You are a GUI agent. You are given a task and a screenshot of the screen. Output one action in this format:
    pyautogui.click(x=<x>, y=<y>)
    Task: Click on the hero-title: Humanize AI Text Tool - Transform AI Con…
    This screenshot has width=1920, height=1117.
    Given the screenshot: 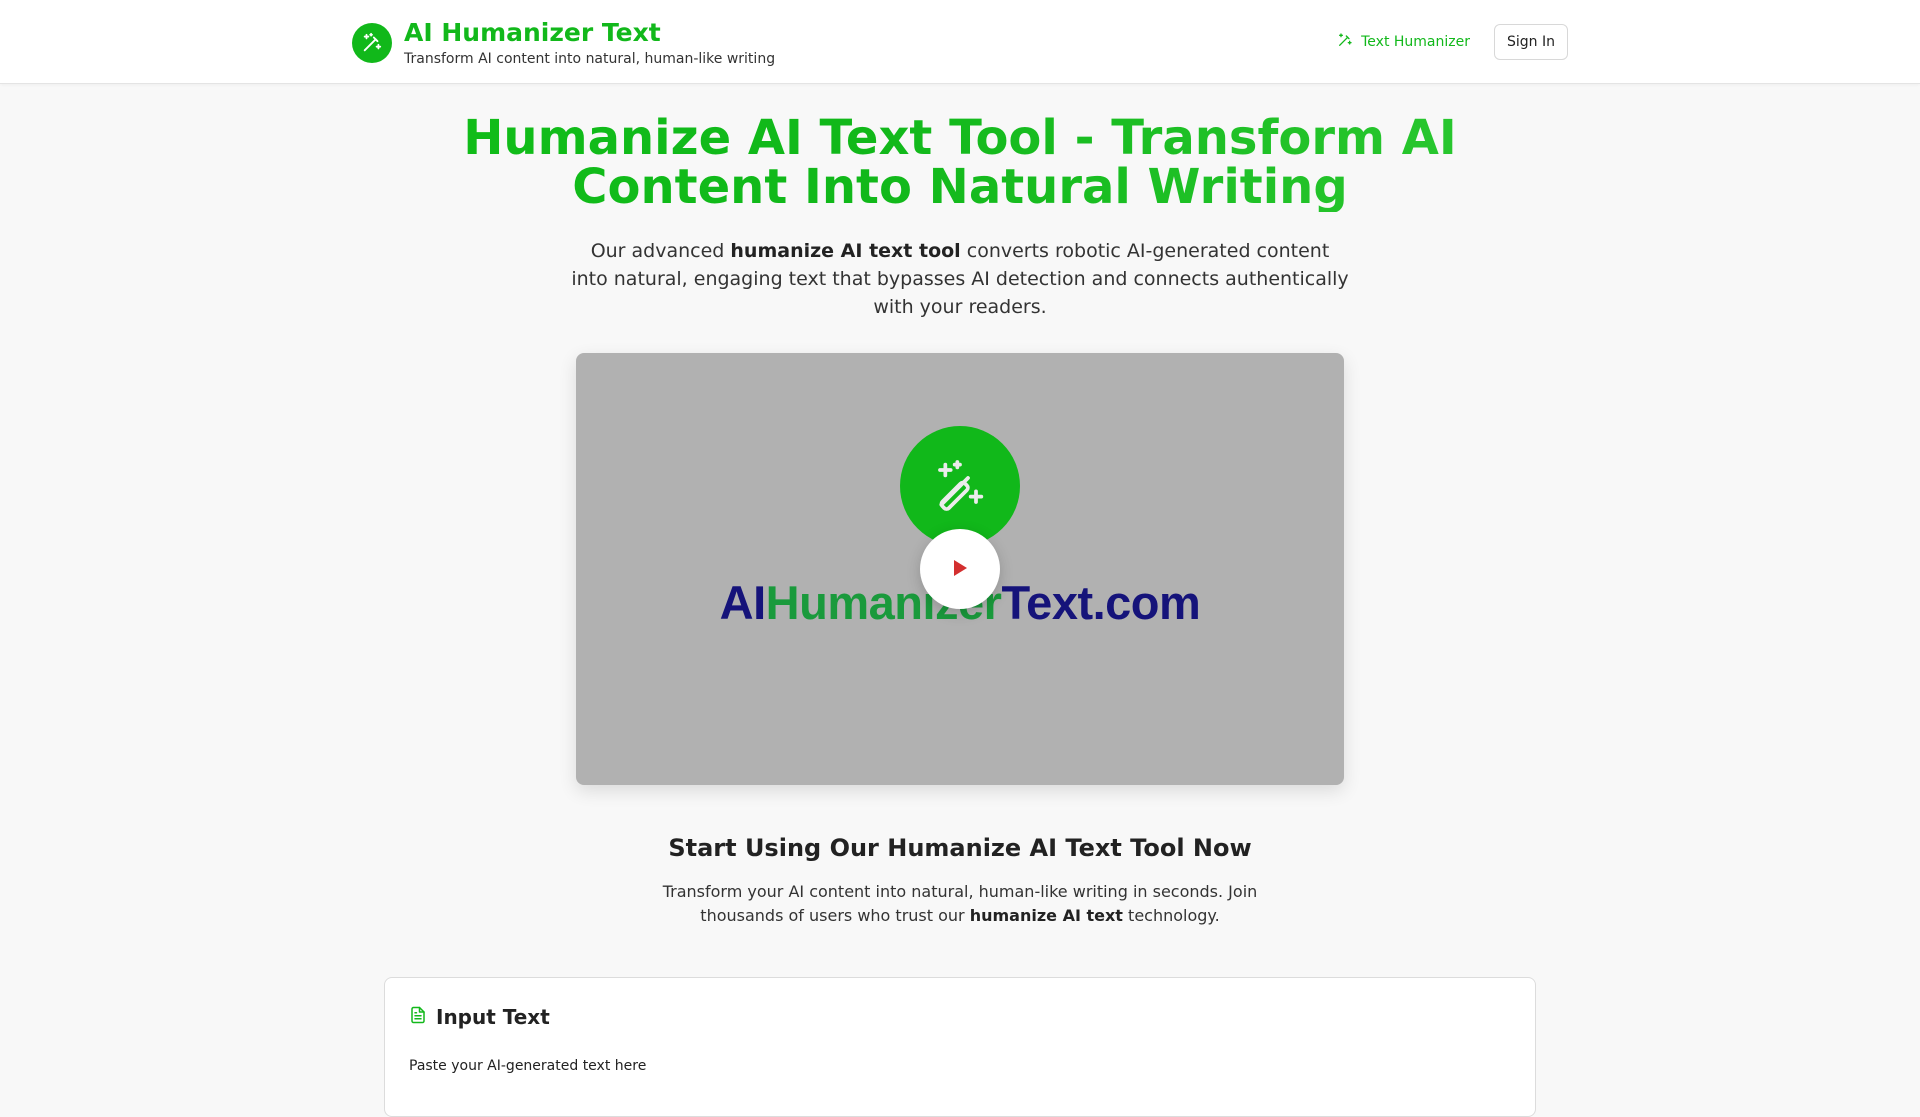 What is the action you would take?
    pyautogui.click(x=960, y=163)
    